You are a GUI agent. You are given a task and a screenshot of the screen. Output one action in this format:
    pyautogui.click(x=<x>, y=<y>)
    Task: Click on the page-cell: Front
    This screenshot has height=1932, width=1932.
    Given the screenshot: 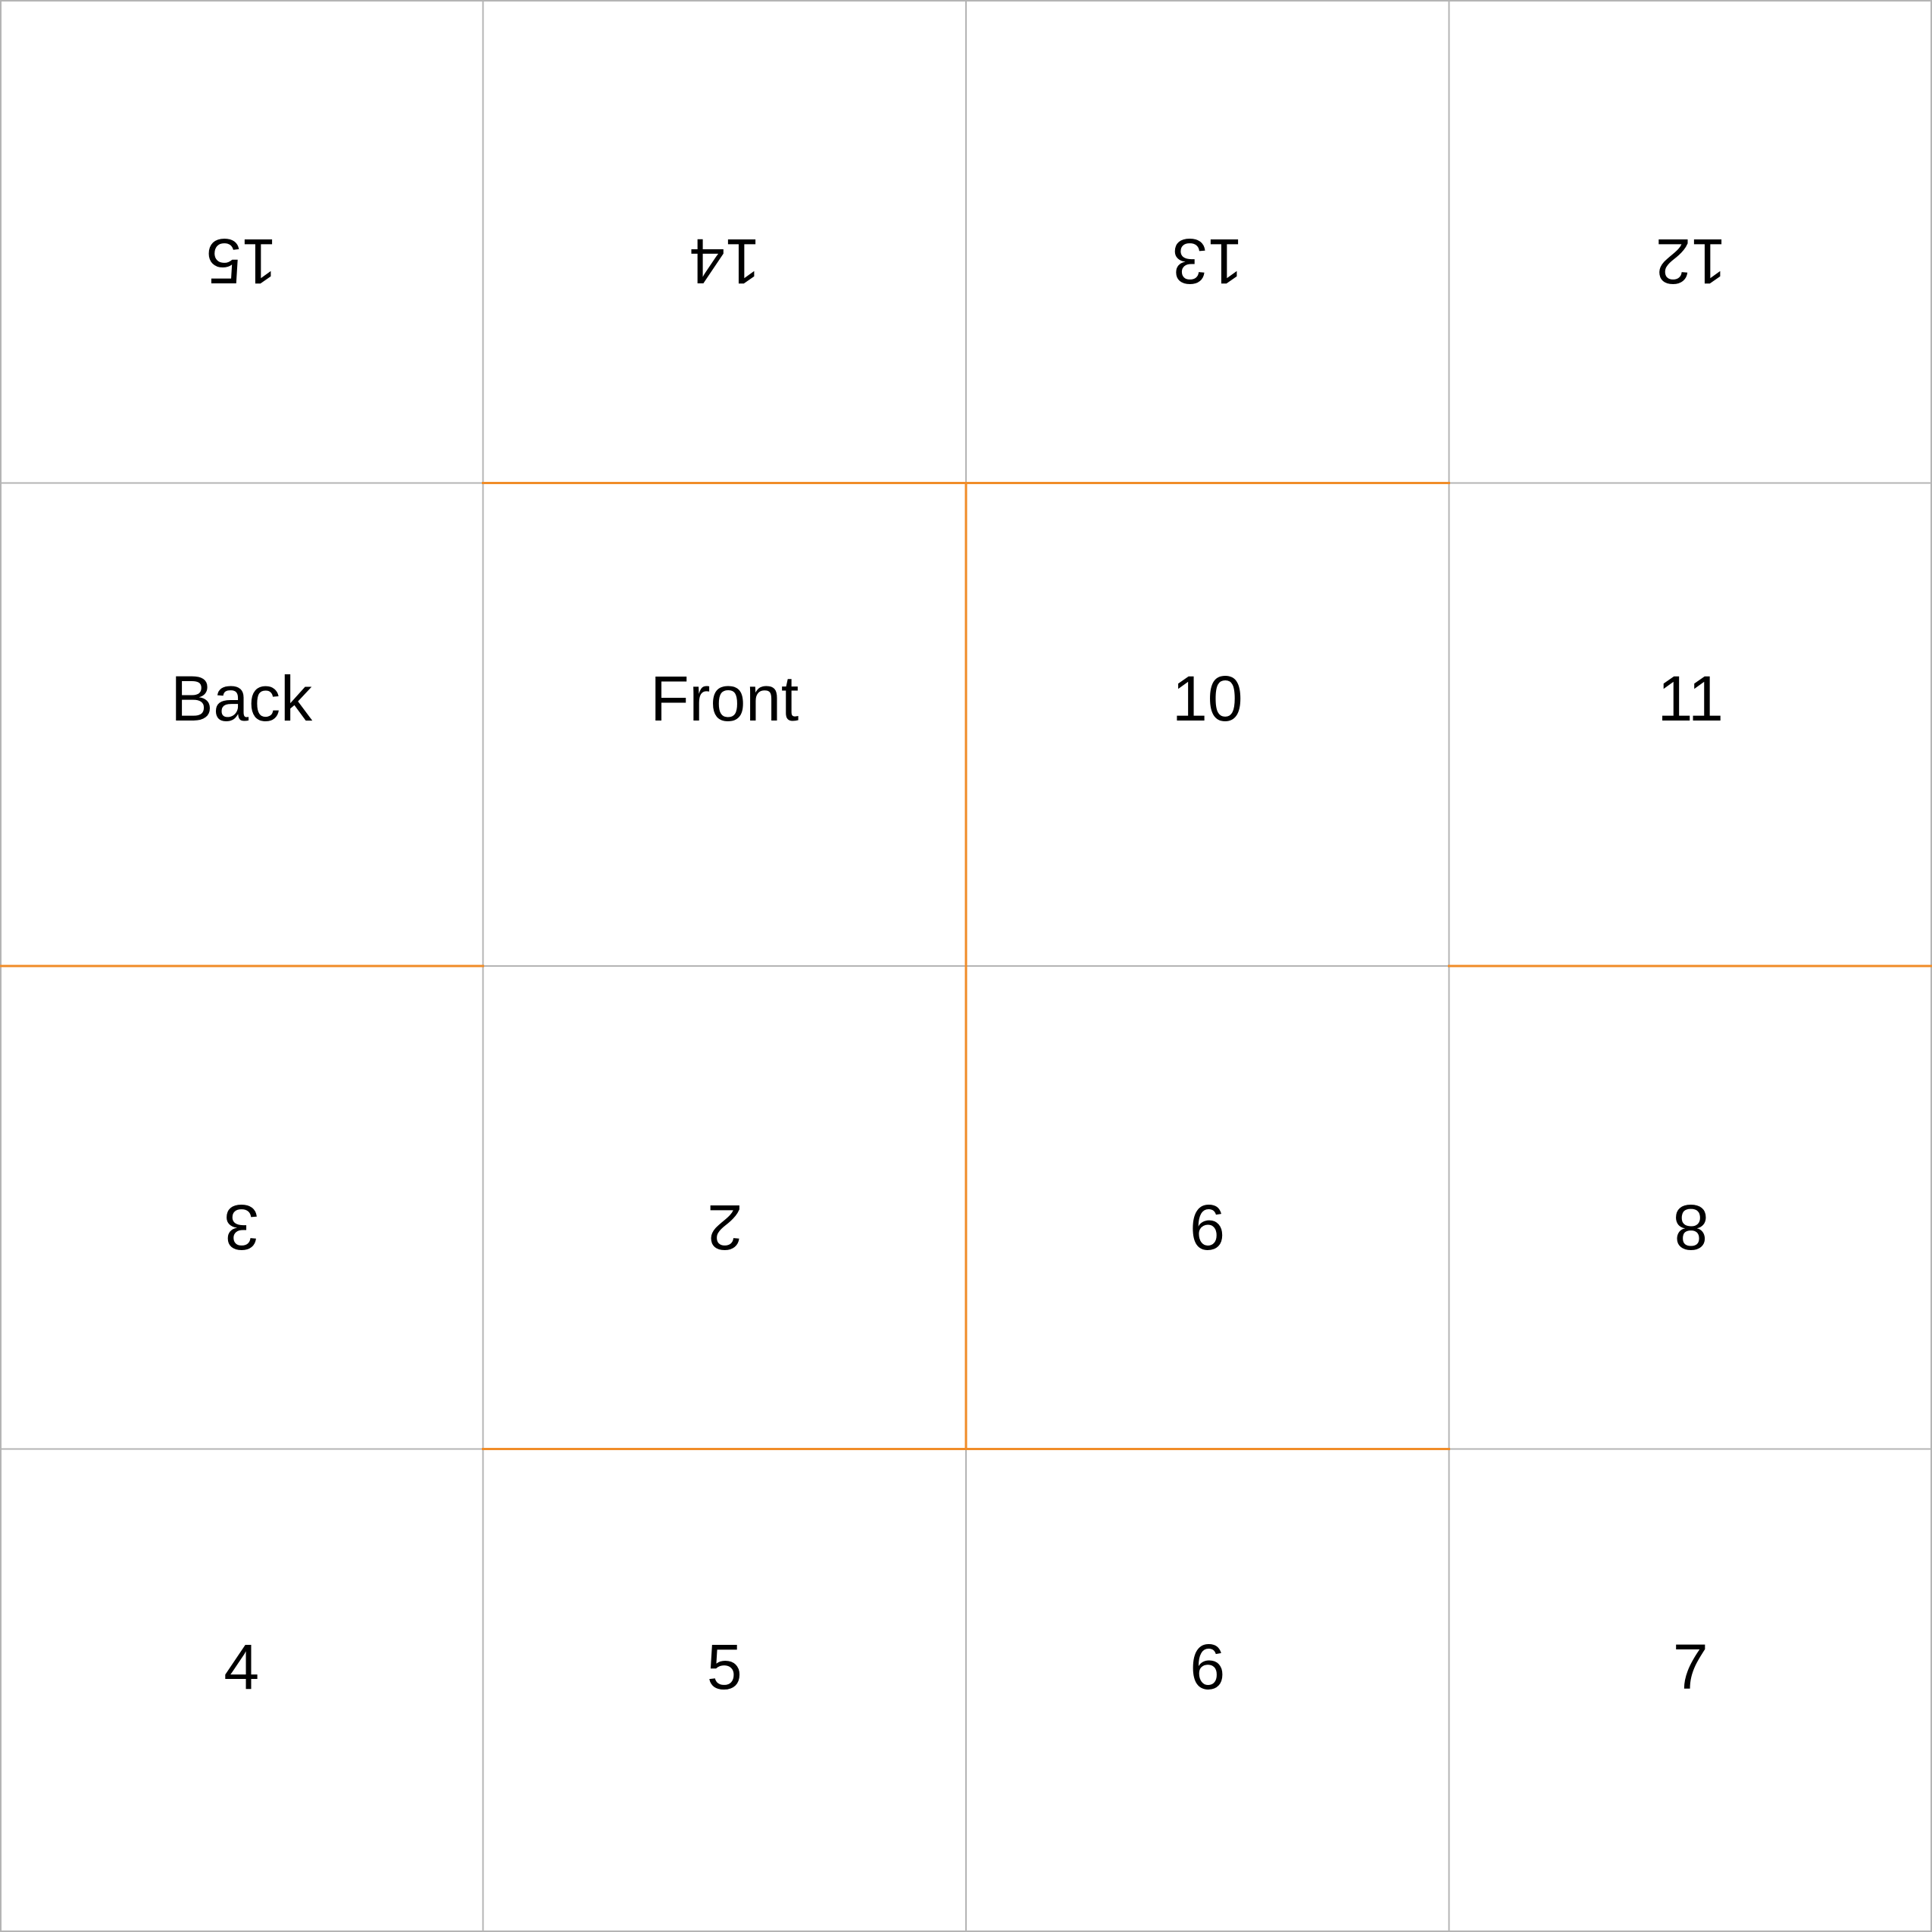 What is the action you would take?
    pyautogui.click(x=725, y=725)
    